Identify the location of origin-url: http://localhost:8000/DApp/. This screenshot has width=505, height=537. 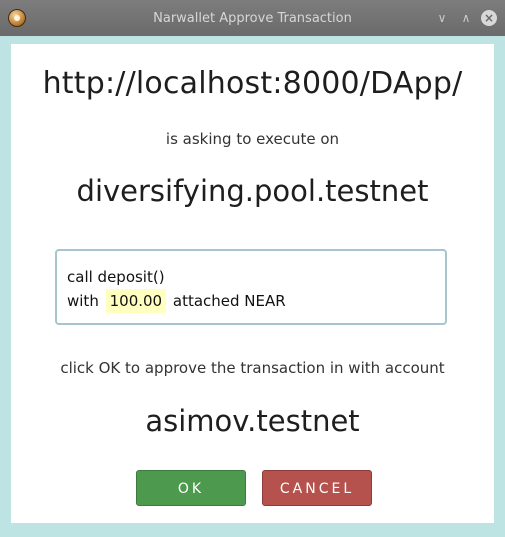
(252, 83).